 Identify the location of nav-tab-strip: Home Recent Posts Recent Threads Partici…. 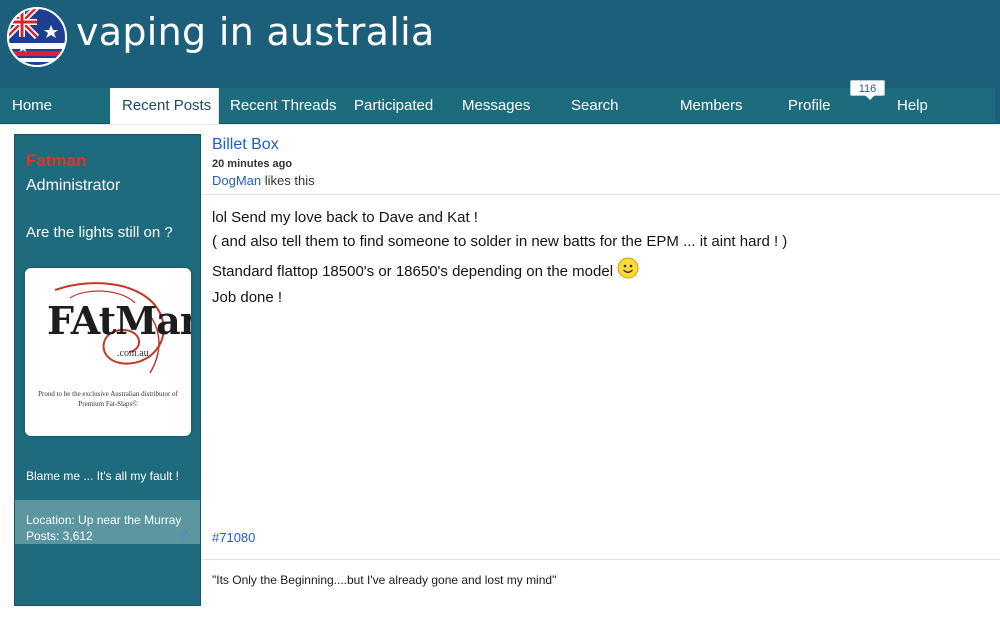
(497, 106).